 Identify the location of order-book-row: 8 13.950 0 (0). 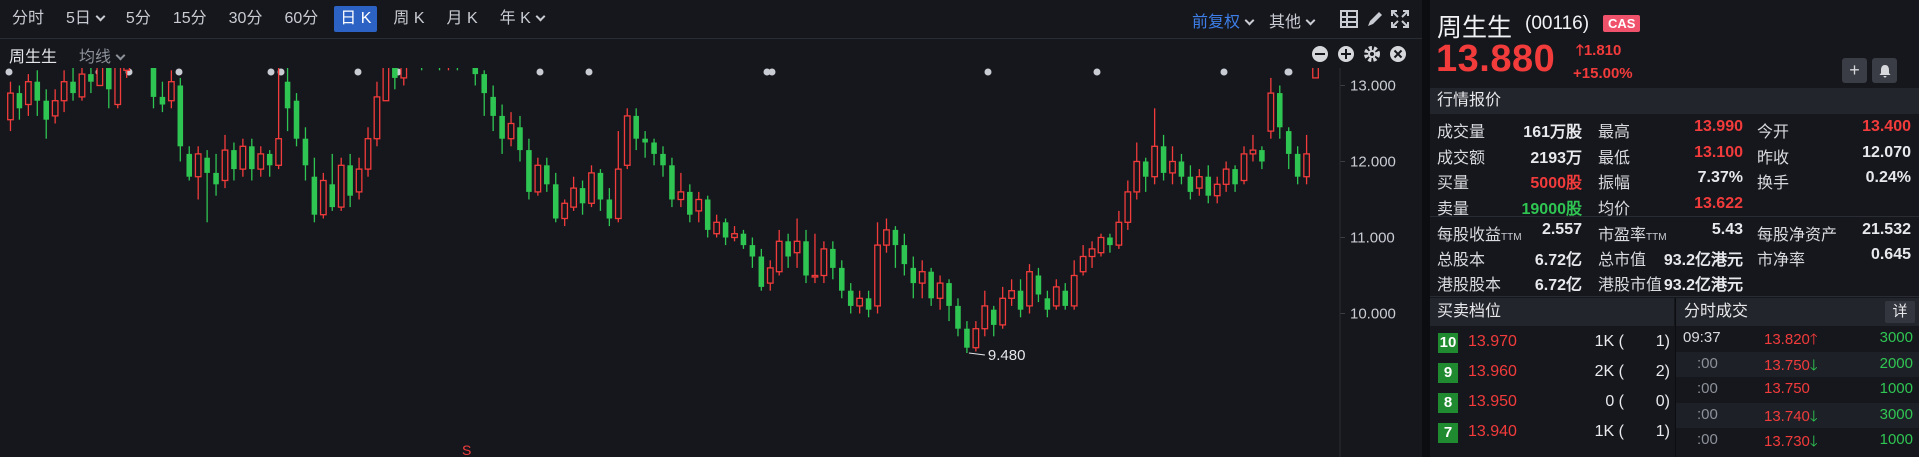
(1552, 402).